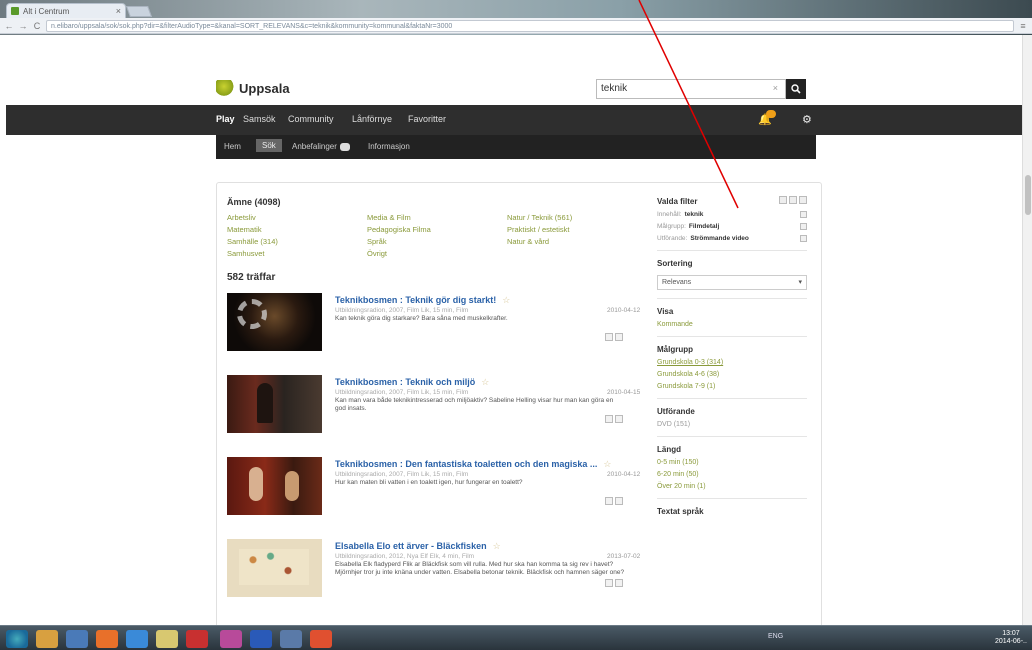 The width and height of the screenshot is (1032, 650). I want to click on length-link: 0-5 min (150), so click(732, 462).